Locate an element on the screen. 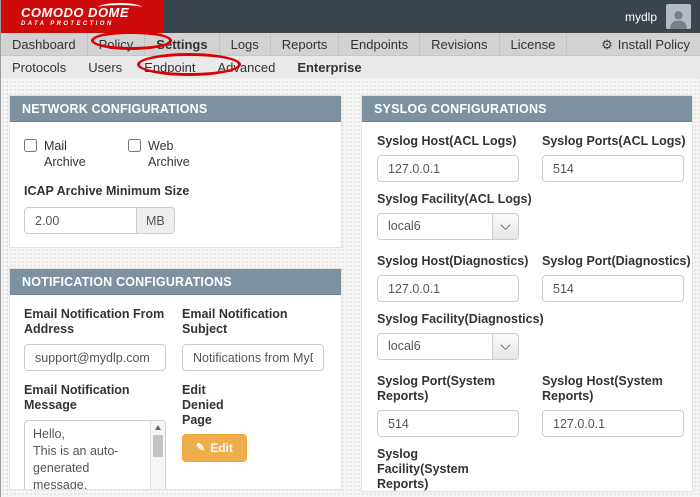 The height and width of the screenshot is (497, 700). pencil-icon: ✎ is located at coordinates (201, 447).